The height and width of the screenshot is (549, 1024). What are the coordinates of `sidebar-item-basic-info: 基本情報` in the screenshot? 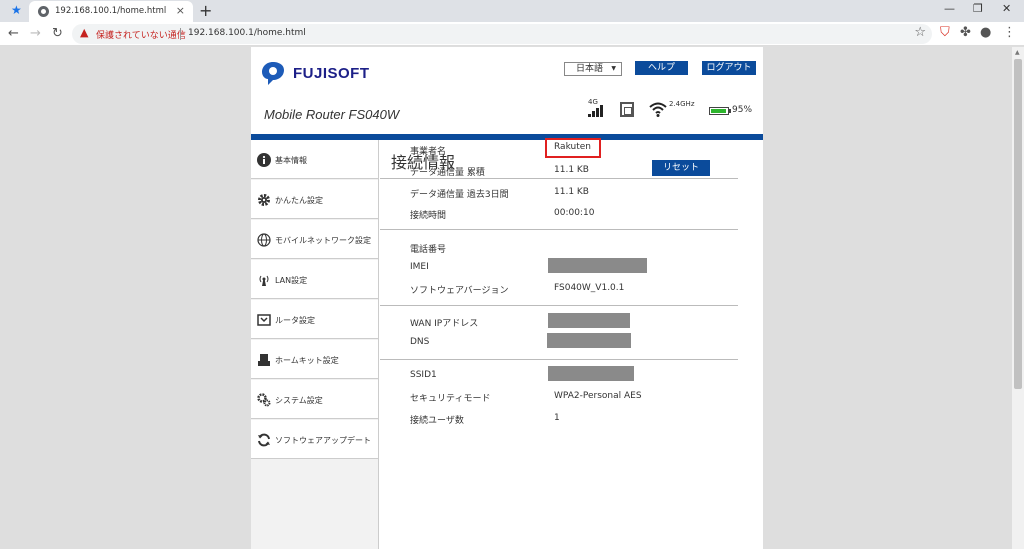 It's located at (314, 159).